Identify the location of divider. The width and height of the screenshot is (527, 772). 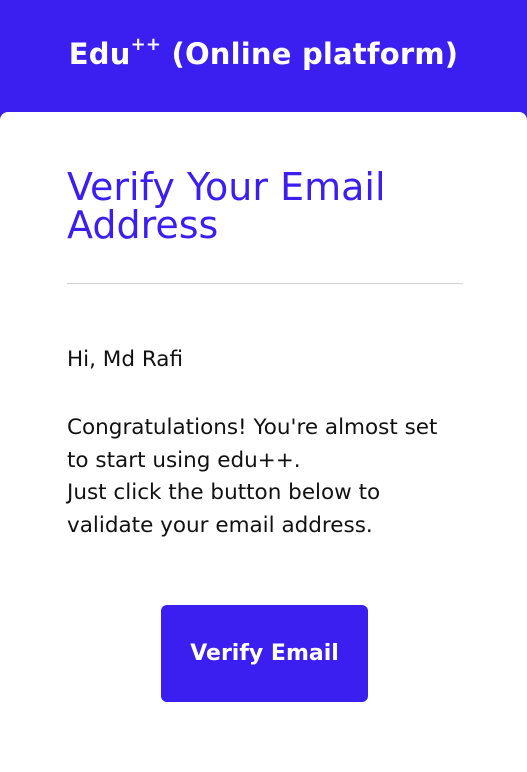
(265, 283).